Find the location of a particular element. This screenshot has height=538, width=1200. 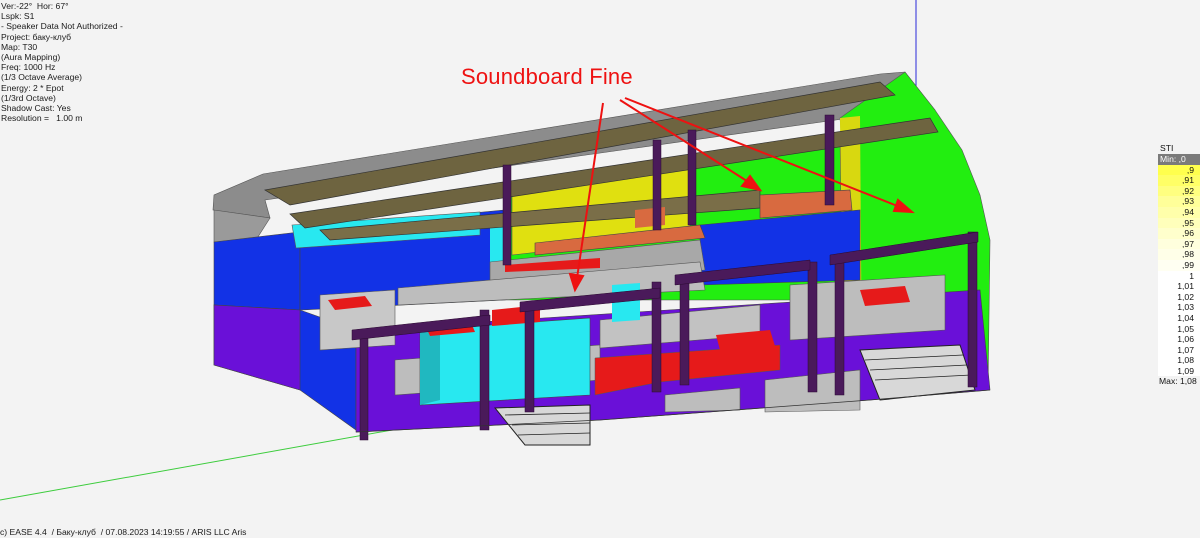

legend-item: ,97 is located at coordinates (1179, 244).